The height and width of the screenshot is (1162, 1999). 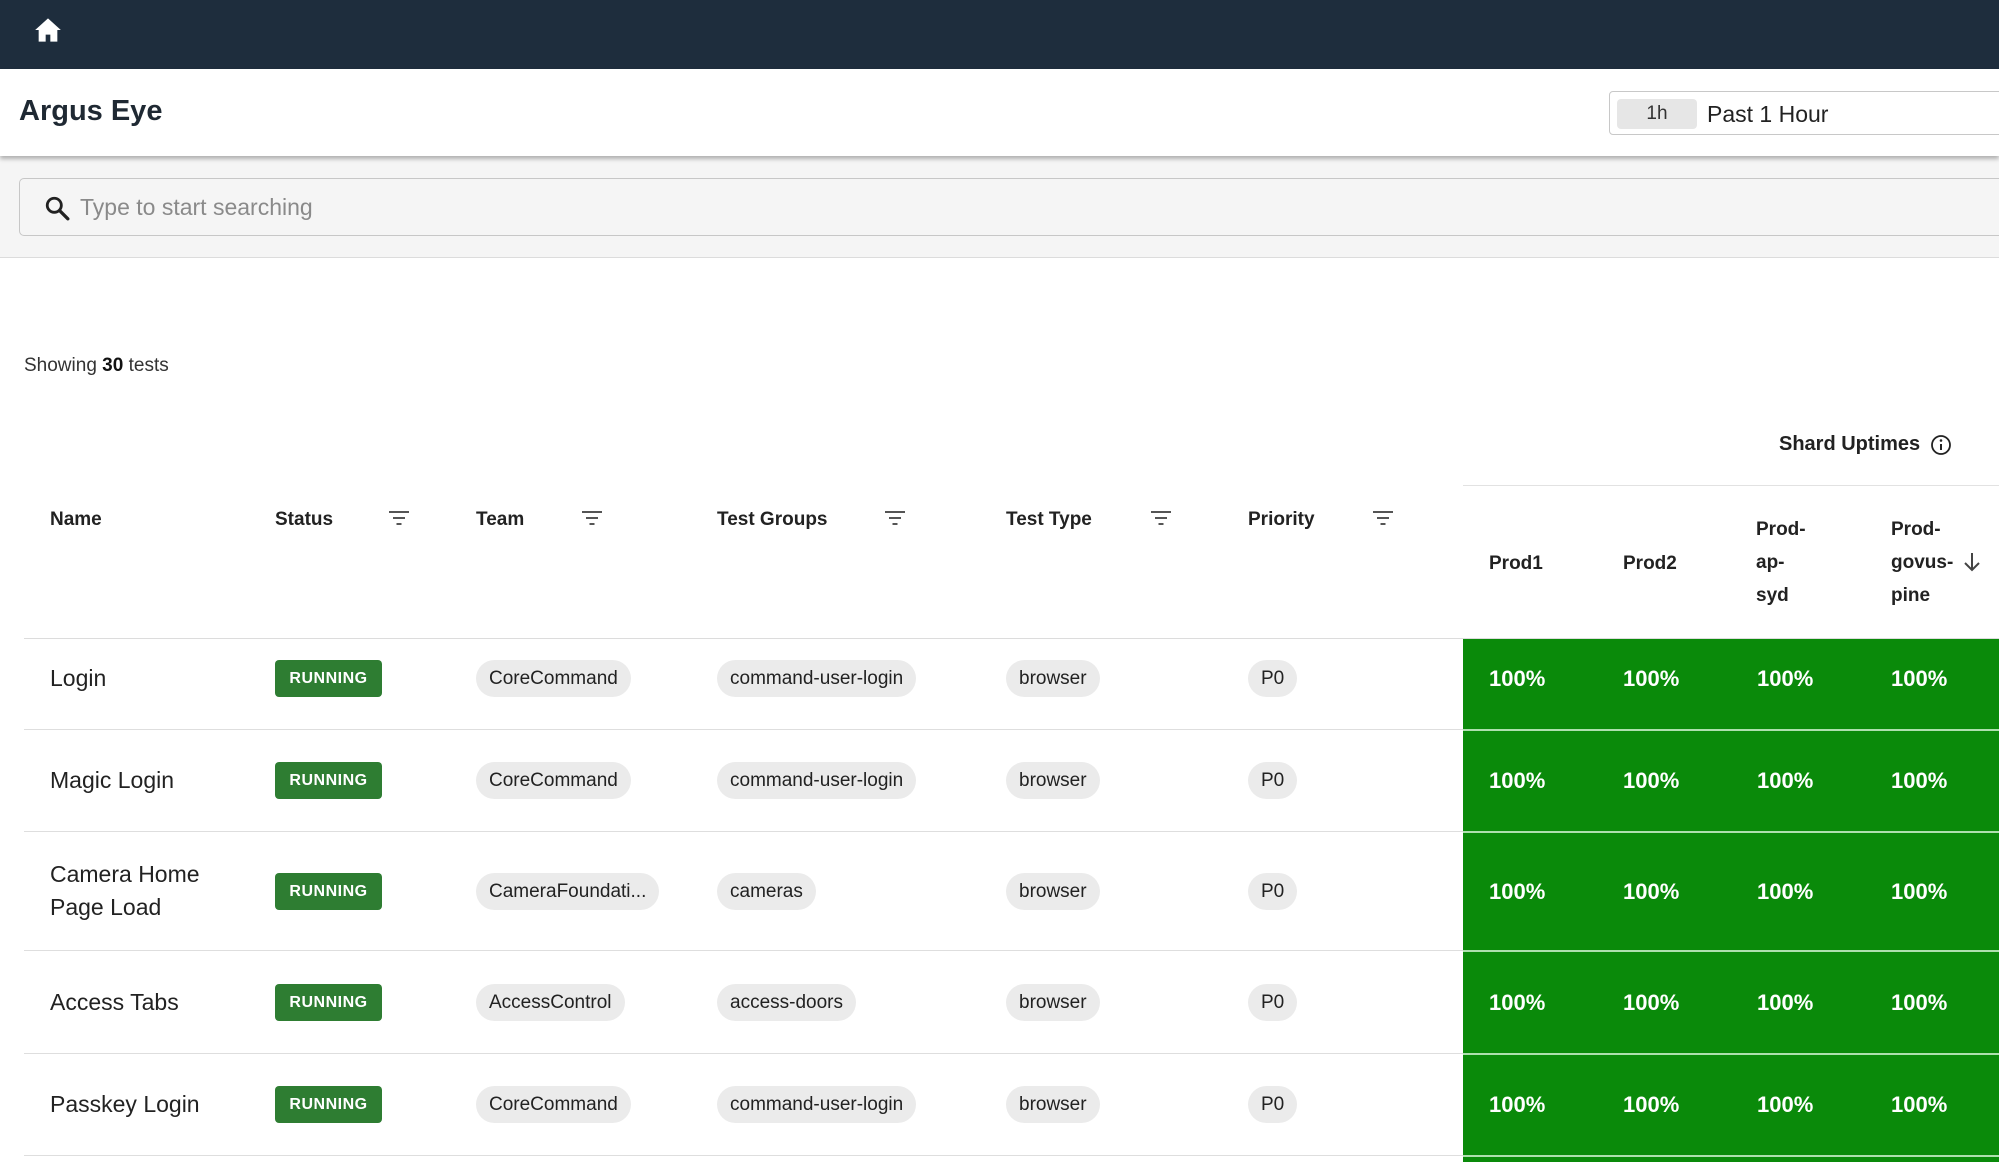 I want to click on priority-filter-icon, so click(x=1383, y=518).